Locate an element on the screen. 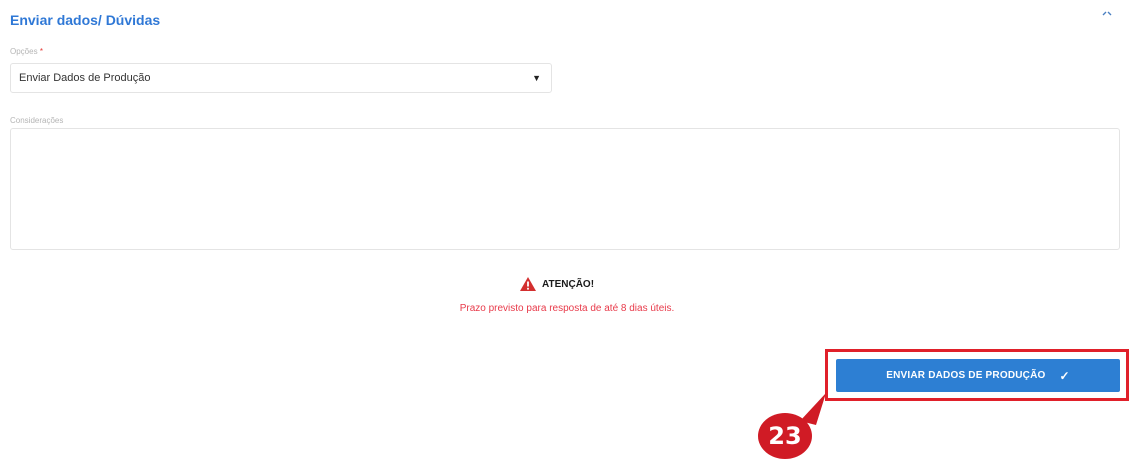  submit-button: ENVIAR DADOS DE PRODUÇÃO ✓ is located at coordinates (978, 375).